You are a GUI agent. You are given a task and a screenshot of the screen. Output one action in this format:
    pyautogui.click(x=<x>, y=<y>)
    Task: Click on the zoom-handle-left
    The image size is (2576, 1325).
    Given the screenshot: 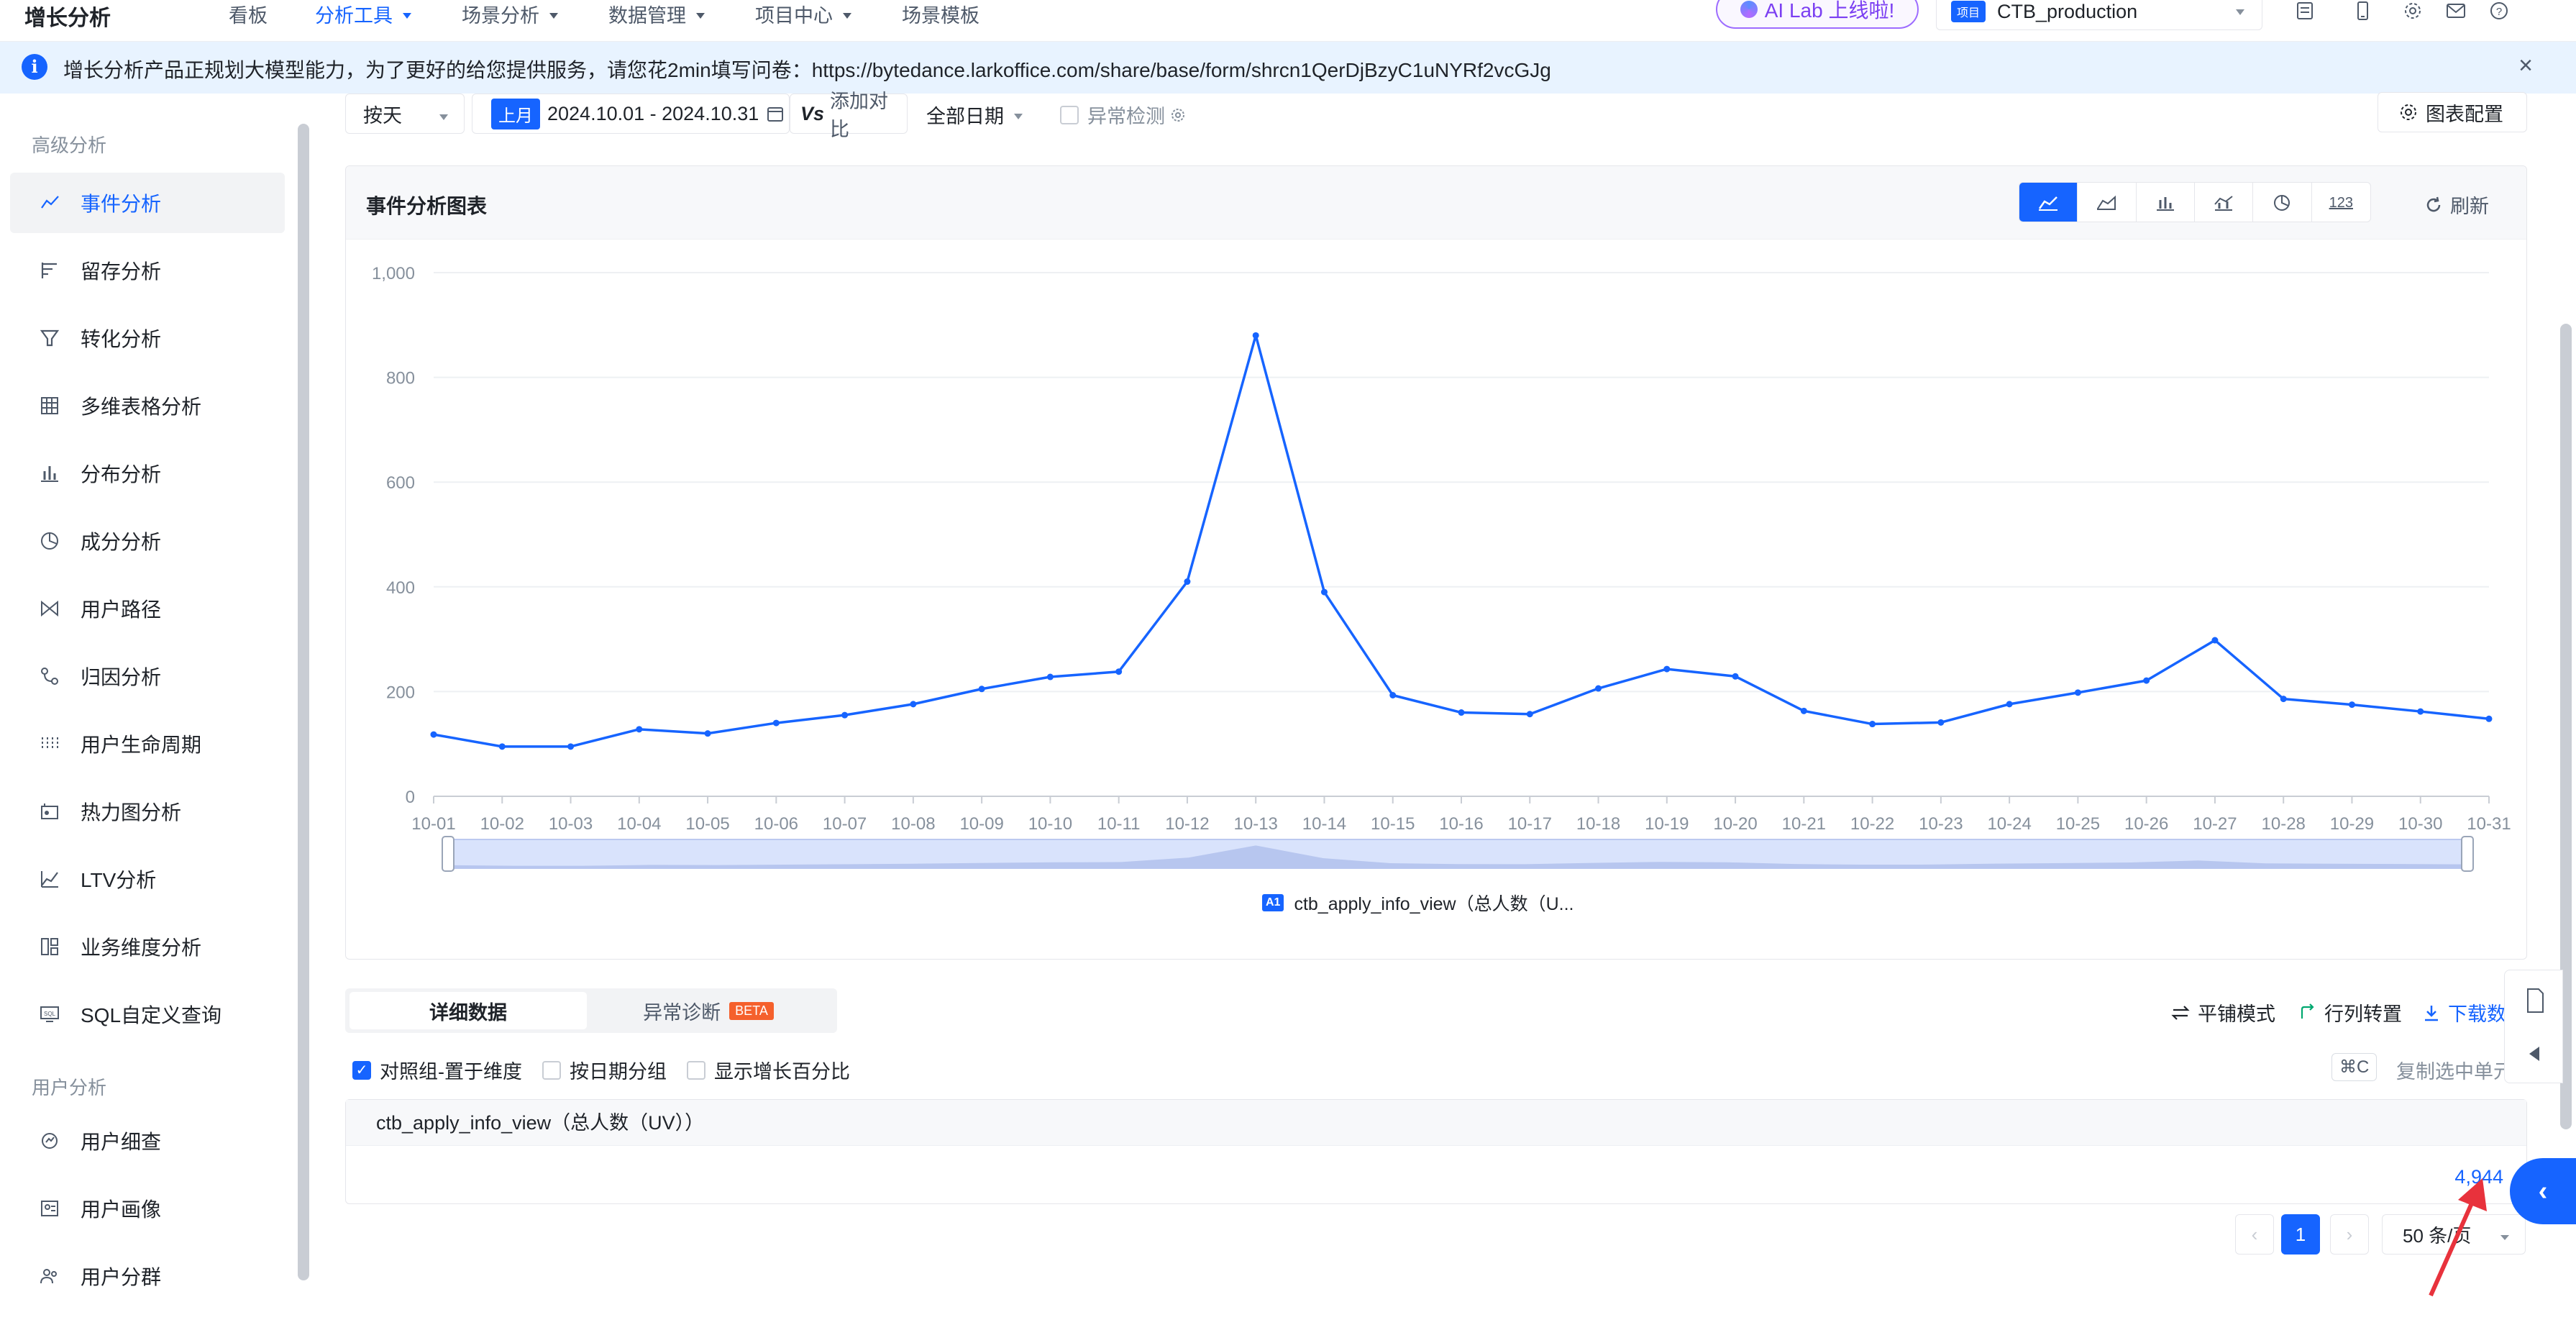 What is the action you would take?
    pyautogui.click(x=448, y=854)
    